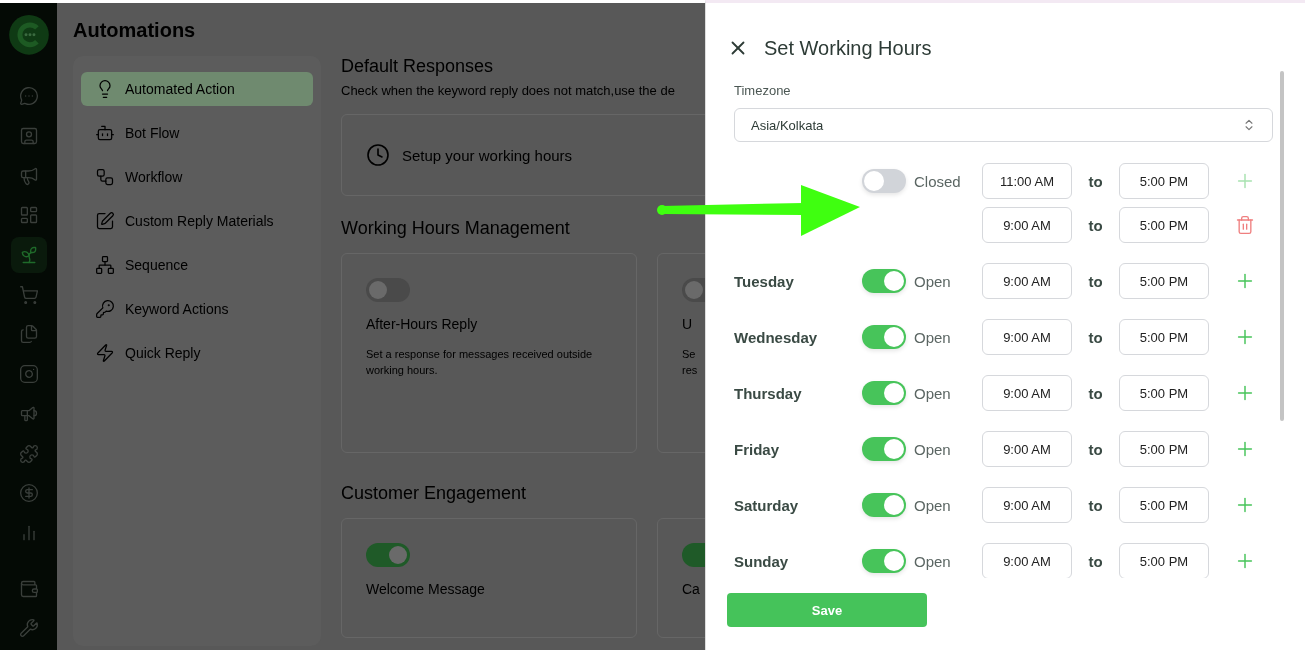 This screenshot has width=1305, height=650. Describe the element at coordinates (763, 90) in the screenshot. I see `field-label: Timezone` at that location.